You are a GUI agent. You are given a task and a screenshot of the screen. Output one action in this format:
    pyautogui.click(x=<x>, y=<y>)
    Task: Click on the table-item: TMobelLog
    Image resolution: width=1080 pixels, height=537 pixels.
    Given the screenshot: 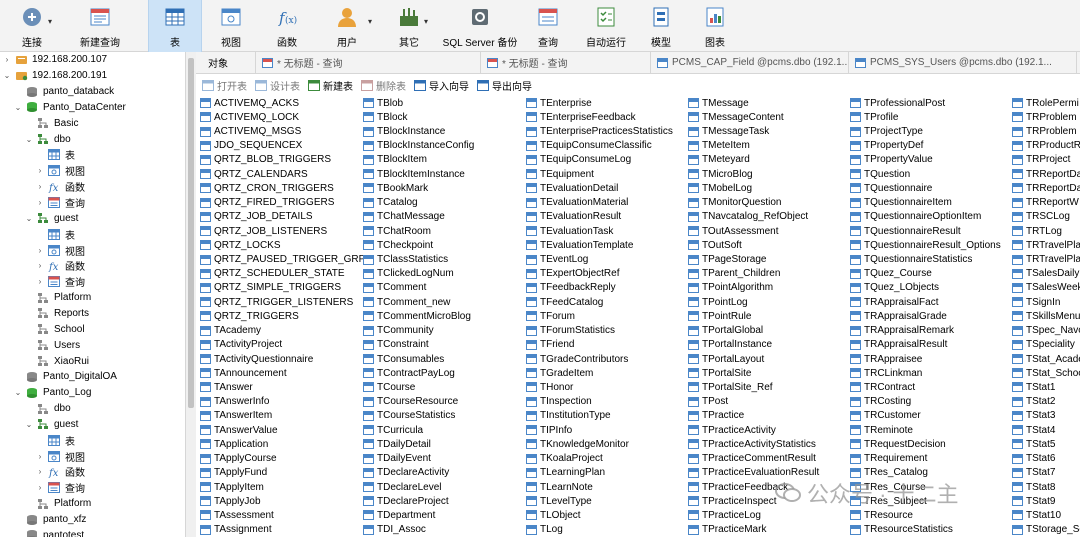 What is the action you would take?
    pyautogui.click(x=720, y=188)
    